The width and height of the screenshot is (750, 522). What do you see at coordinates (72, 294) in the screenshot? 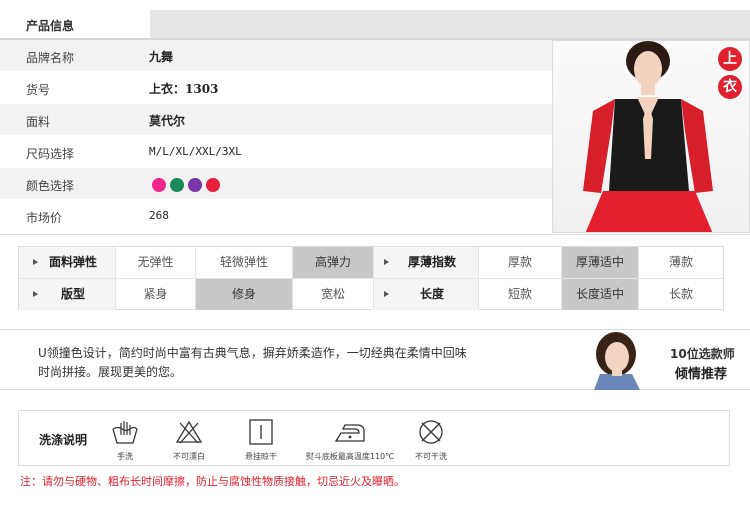
I see `fit-label: 版型` at bounding box center [72, 294].